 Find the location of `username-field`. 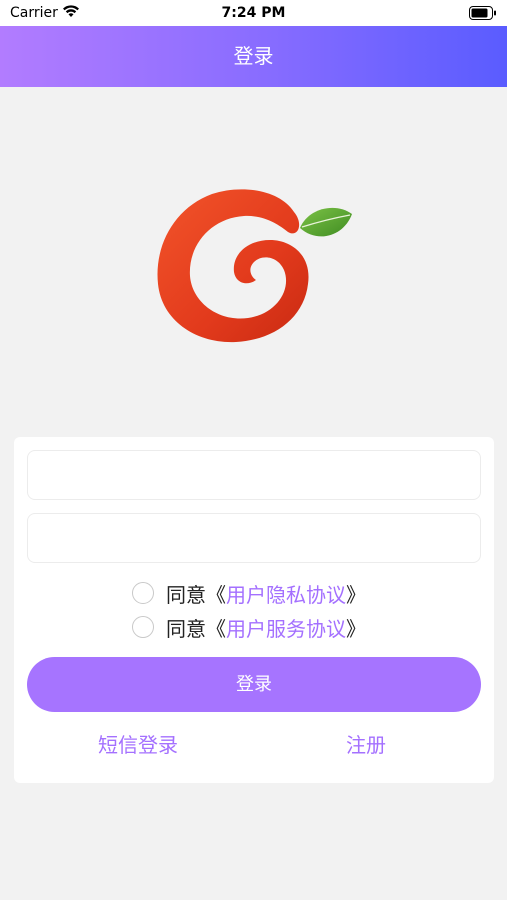

username-field is located at coordinates (254, 475).